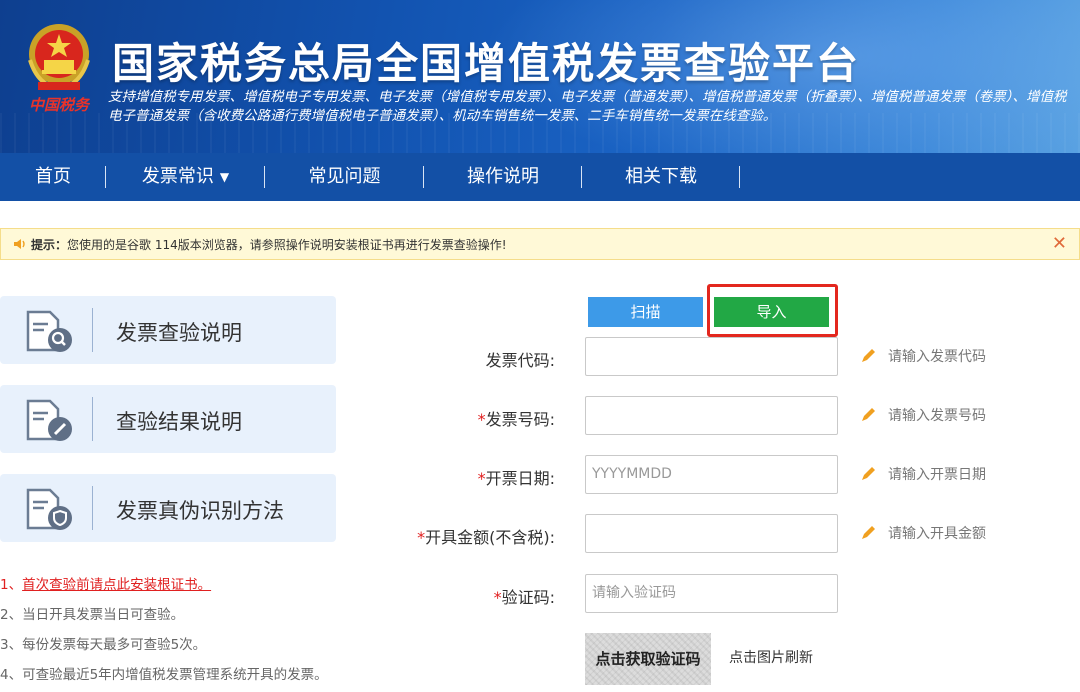 The width and height of the screenshot is (1080, 692). I want to click on notice-label: 提示：, so click(49, 244).